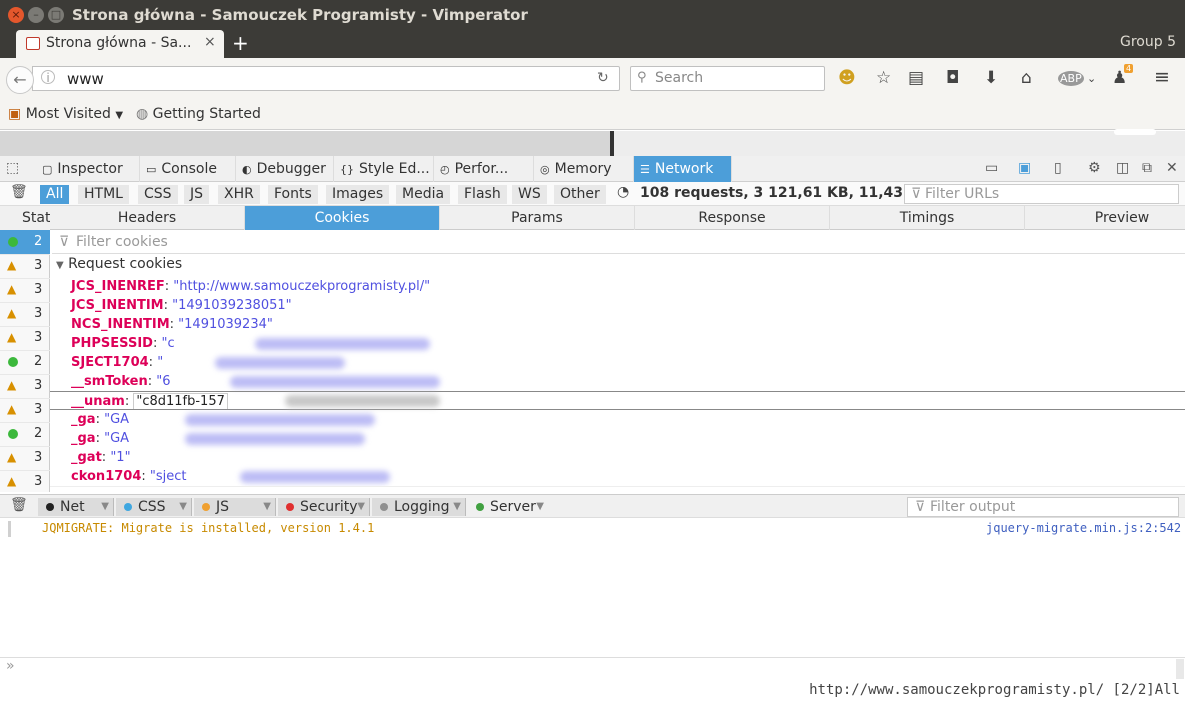  What do you see at coordinates (1162, 77) in the screenshot?
I see `hamburger-menu-icon: ≡` at bounding box center [1162, 77].